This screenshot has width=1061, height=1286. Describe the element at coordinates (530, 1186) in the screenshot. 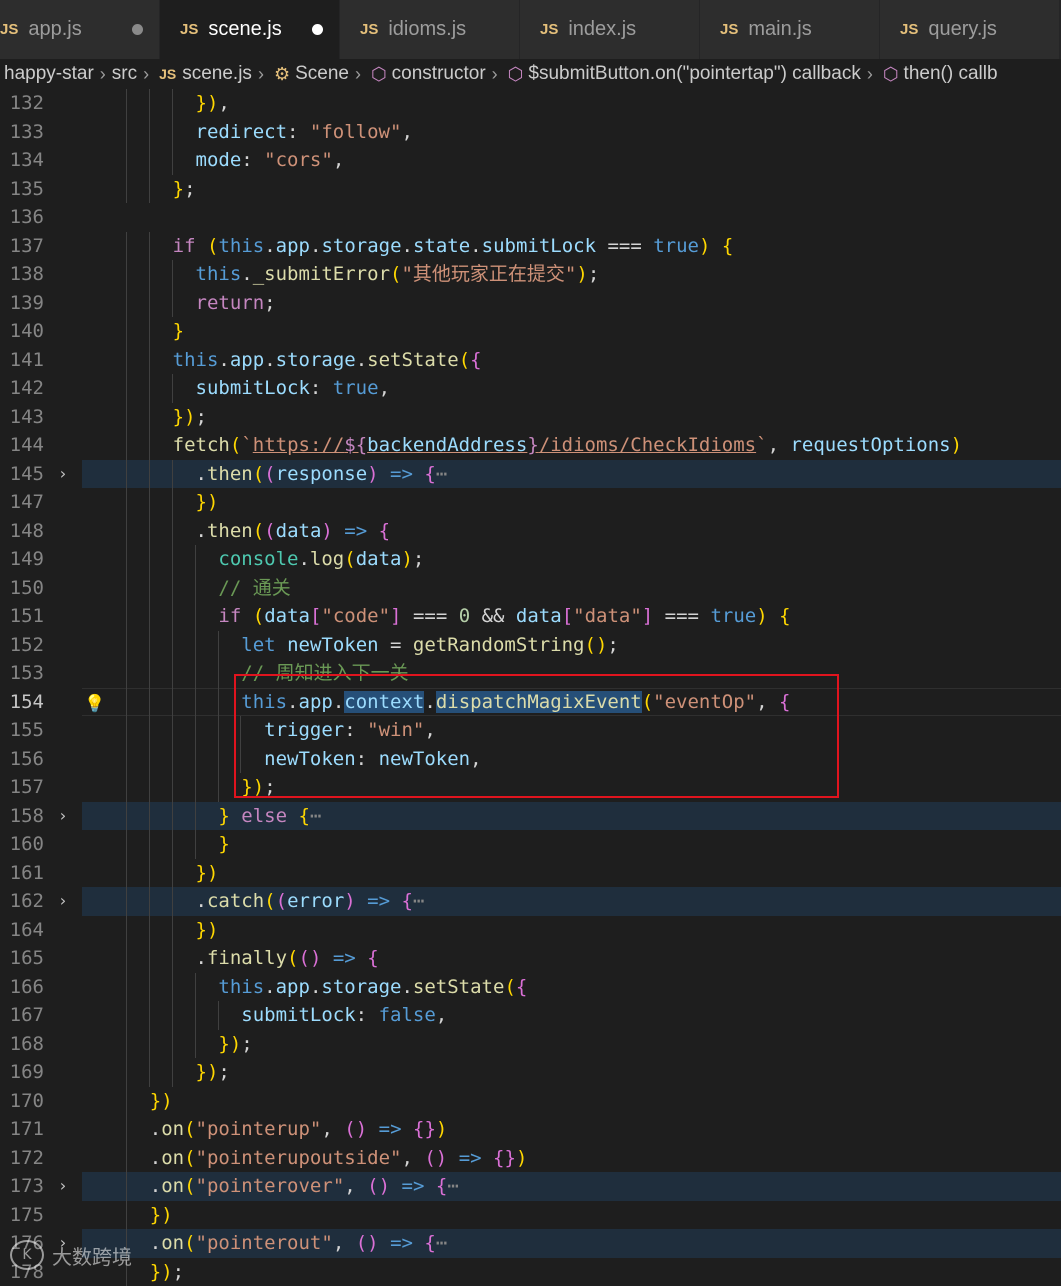

I see `code-line: 173› .on("pointerover", () => {⋯` at that location.